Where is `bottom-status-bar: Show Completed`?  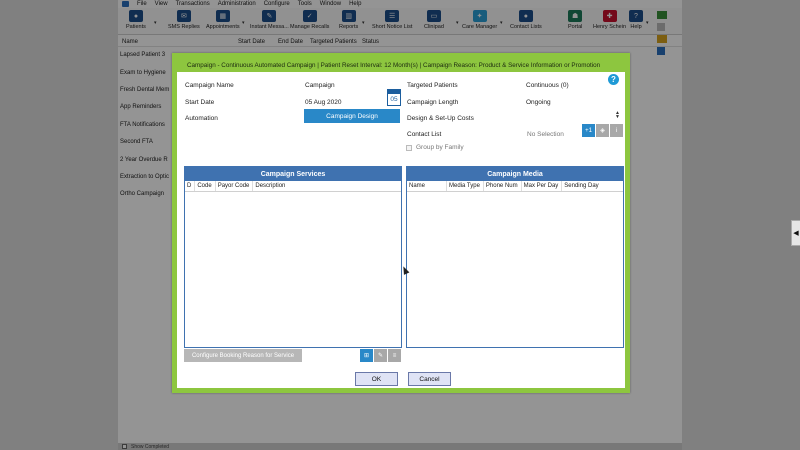
bottom-status-bar: Show Completed is located at coordinates (400, 446).